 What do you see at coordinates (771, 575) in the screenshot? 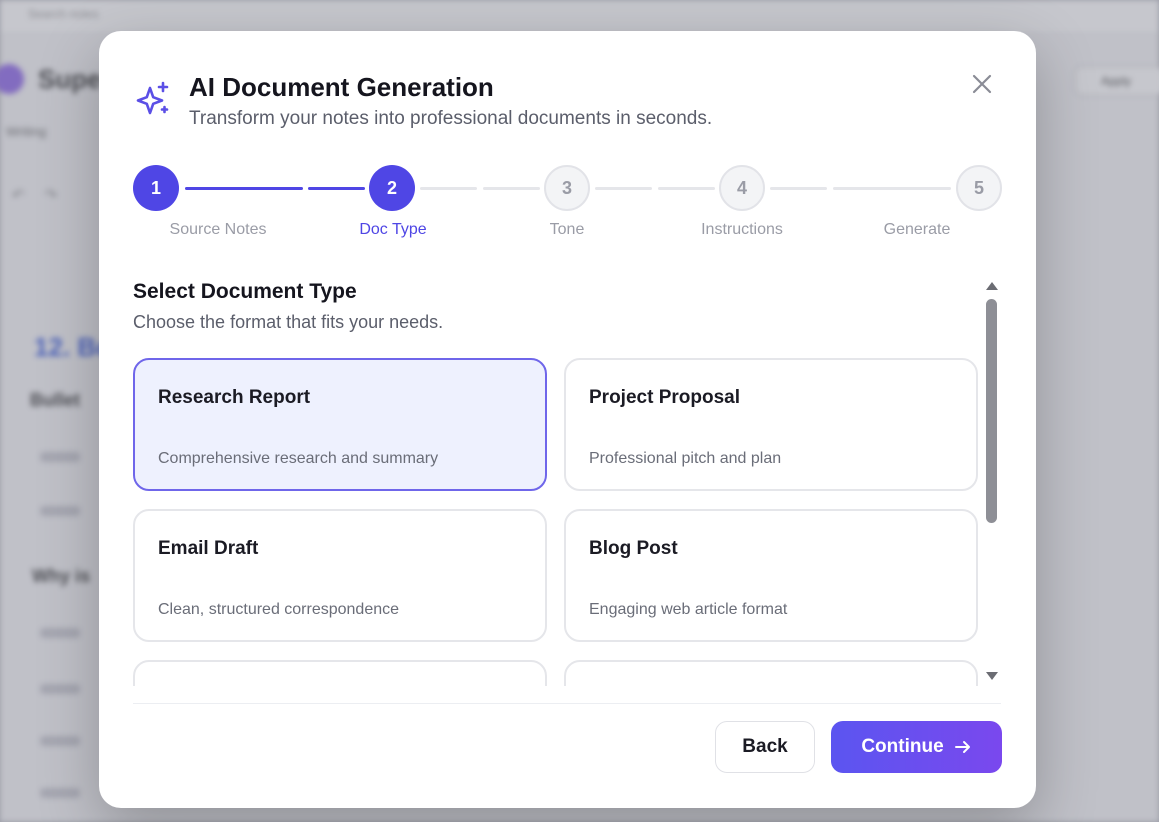
I see `doc-type-card-blog-post: Blog Post Engaging web article format` at bounding box center [771, 575].